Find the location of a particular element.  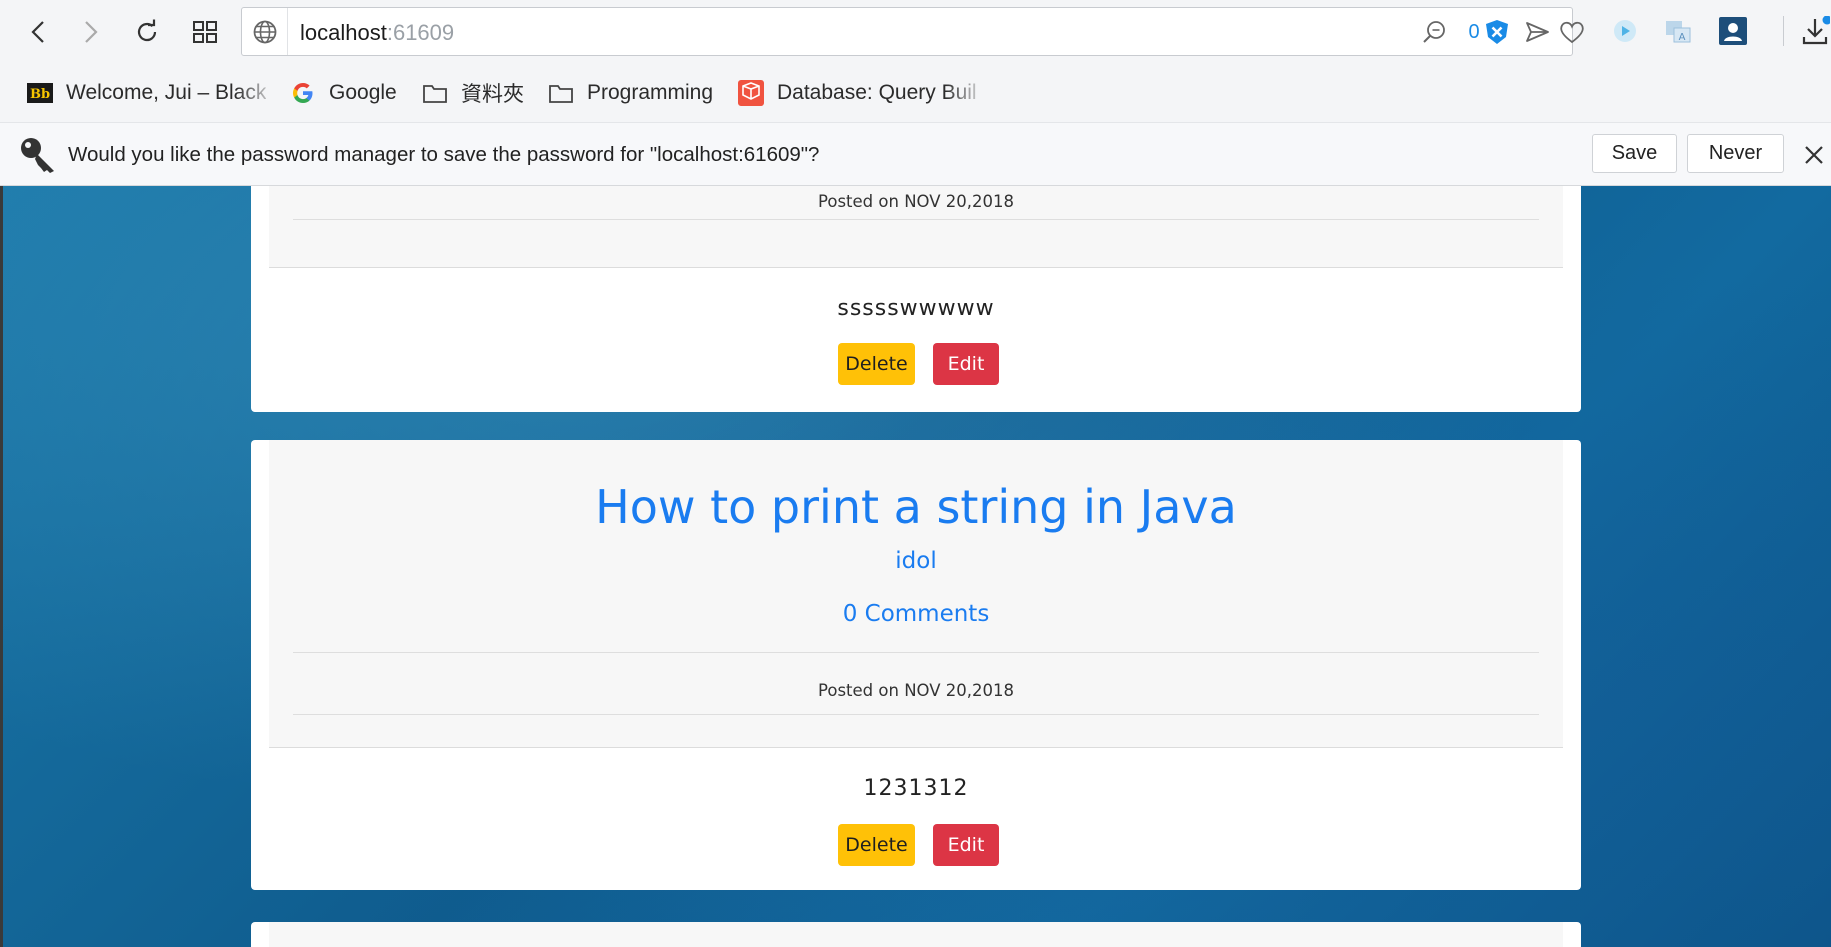

forward-button is located at coordinates (90, 32).